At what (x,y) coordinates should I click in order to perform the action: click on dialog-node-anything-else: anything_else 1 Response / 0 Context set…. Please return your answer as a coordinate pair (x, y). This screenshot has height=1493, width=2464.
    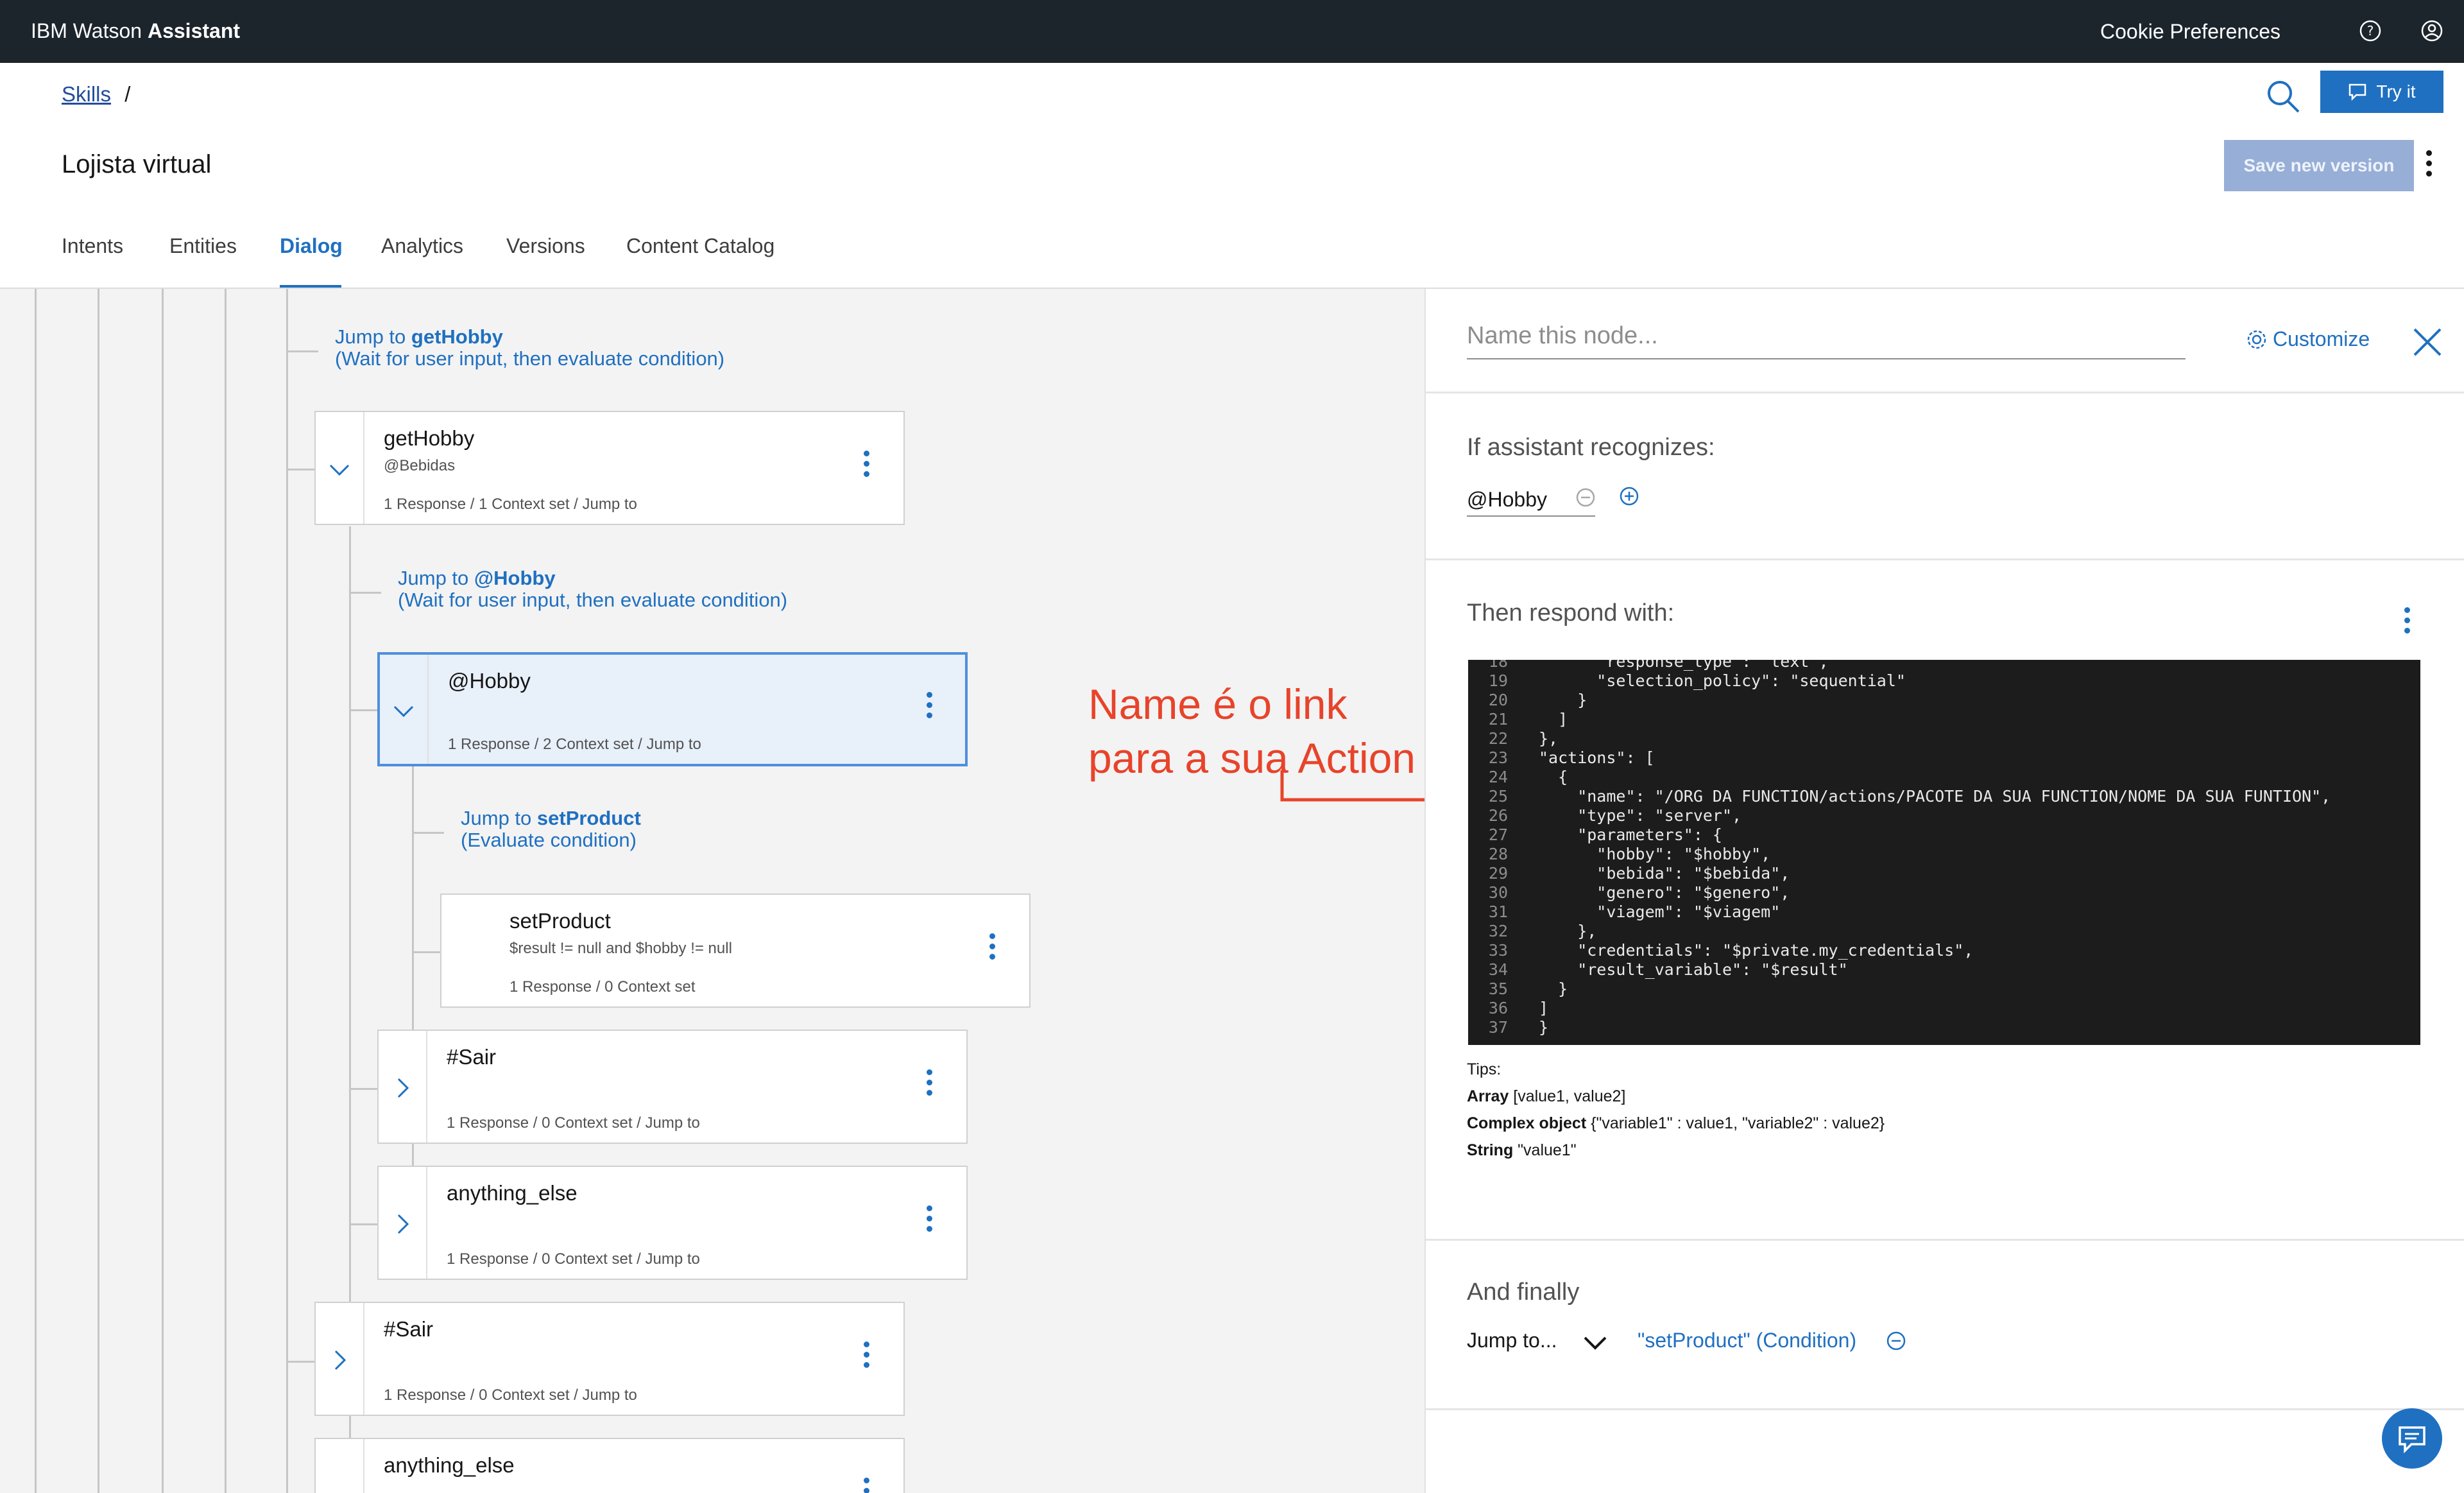
    Looking at the image, I should click on (673, 1223).